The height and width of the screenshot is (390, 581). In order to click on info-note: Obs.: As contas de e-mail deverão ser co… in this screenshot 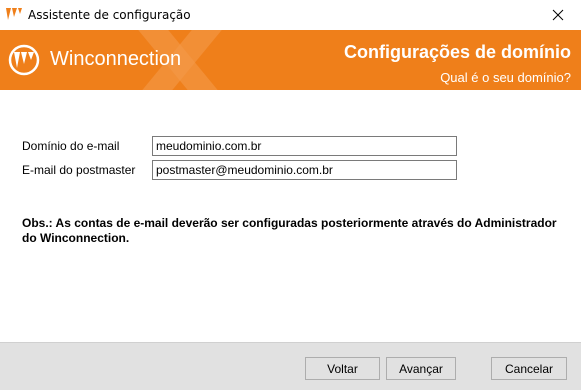, I will do `click(289, 230)`.